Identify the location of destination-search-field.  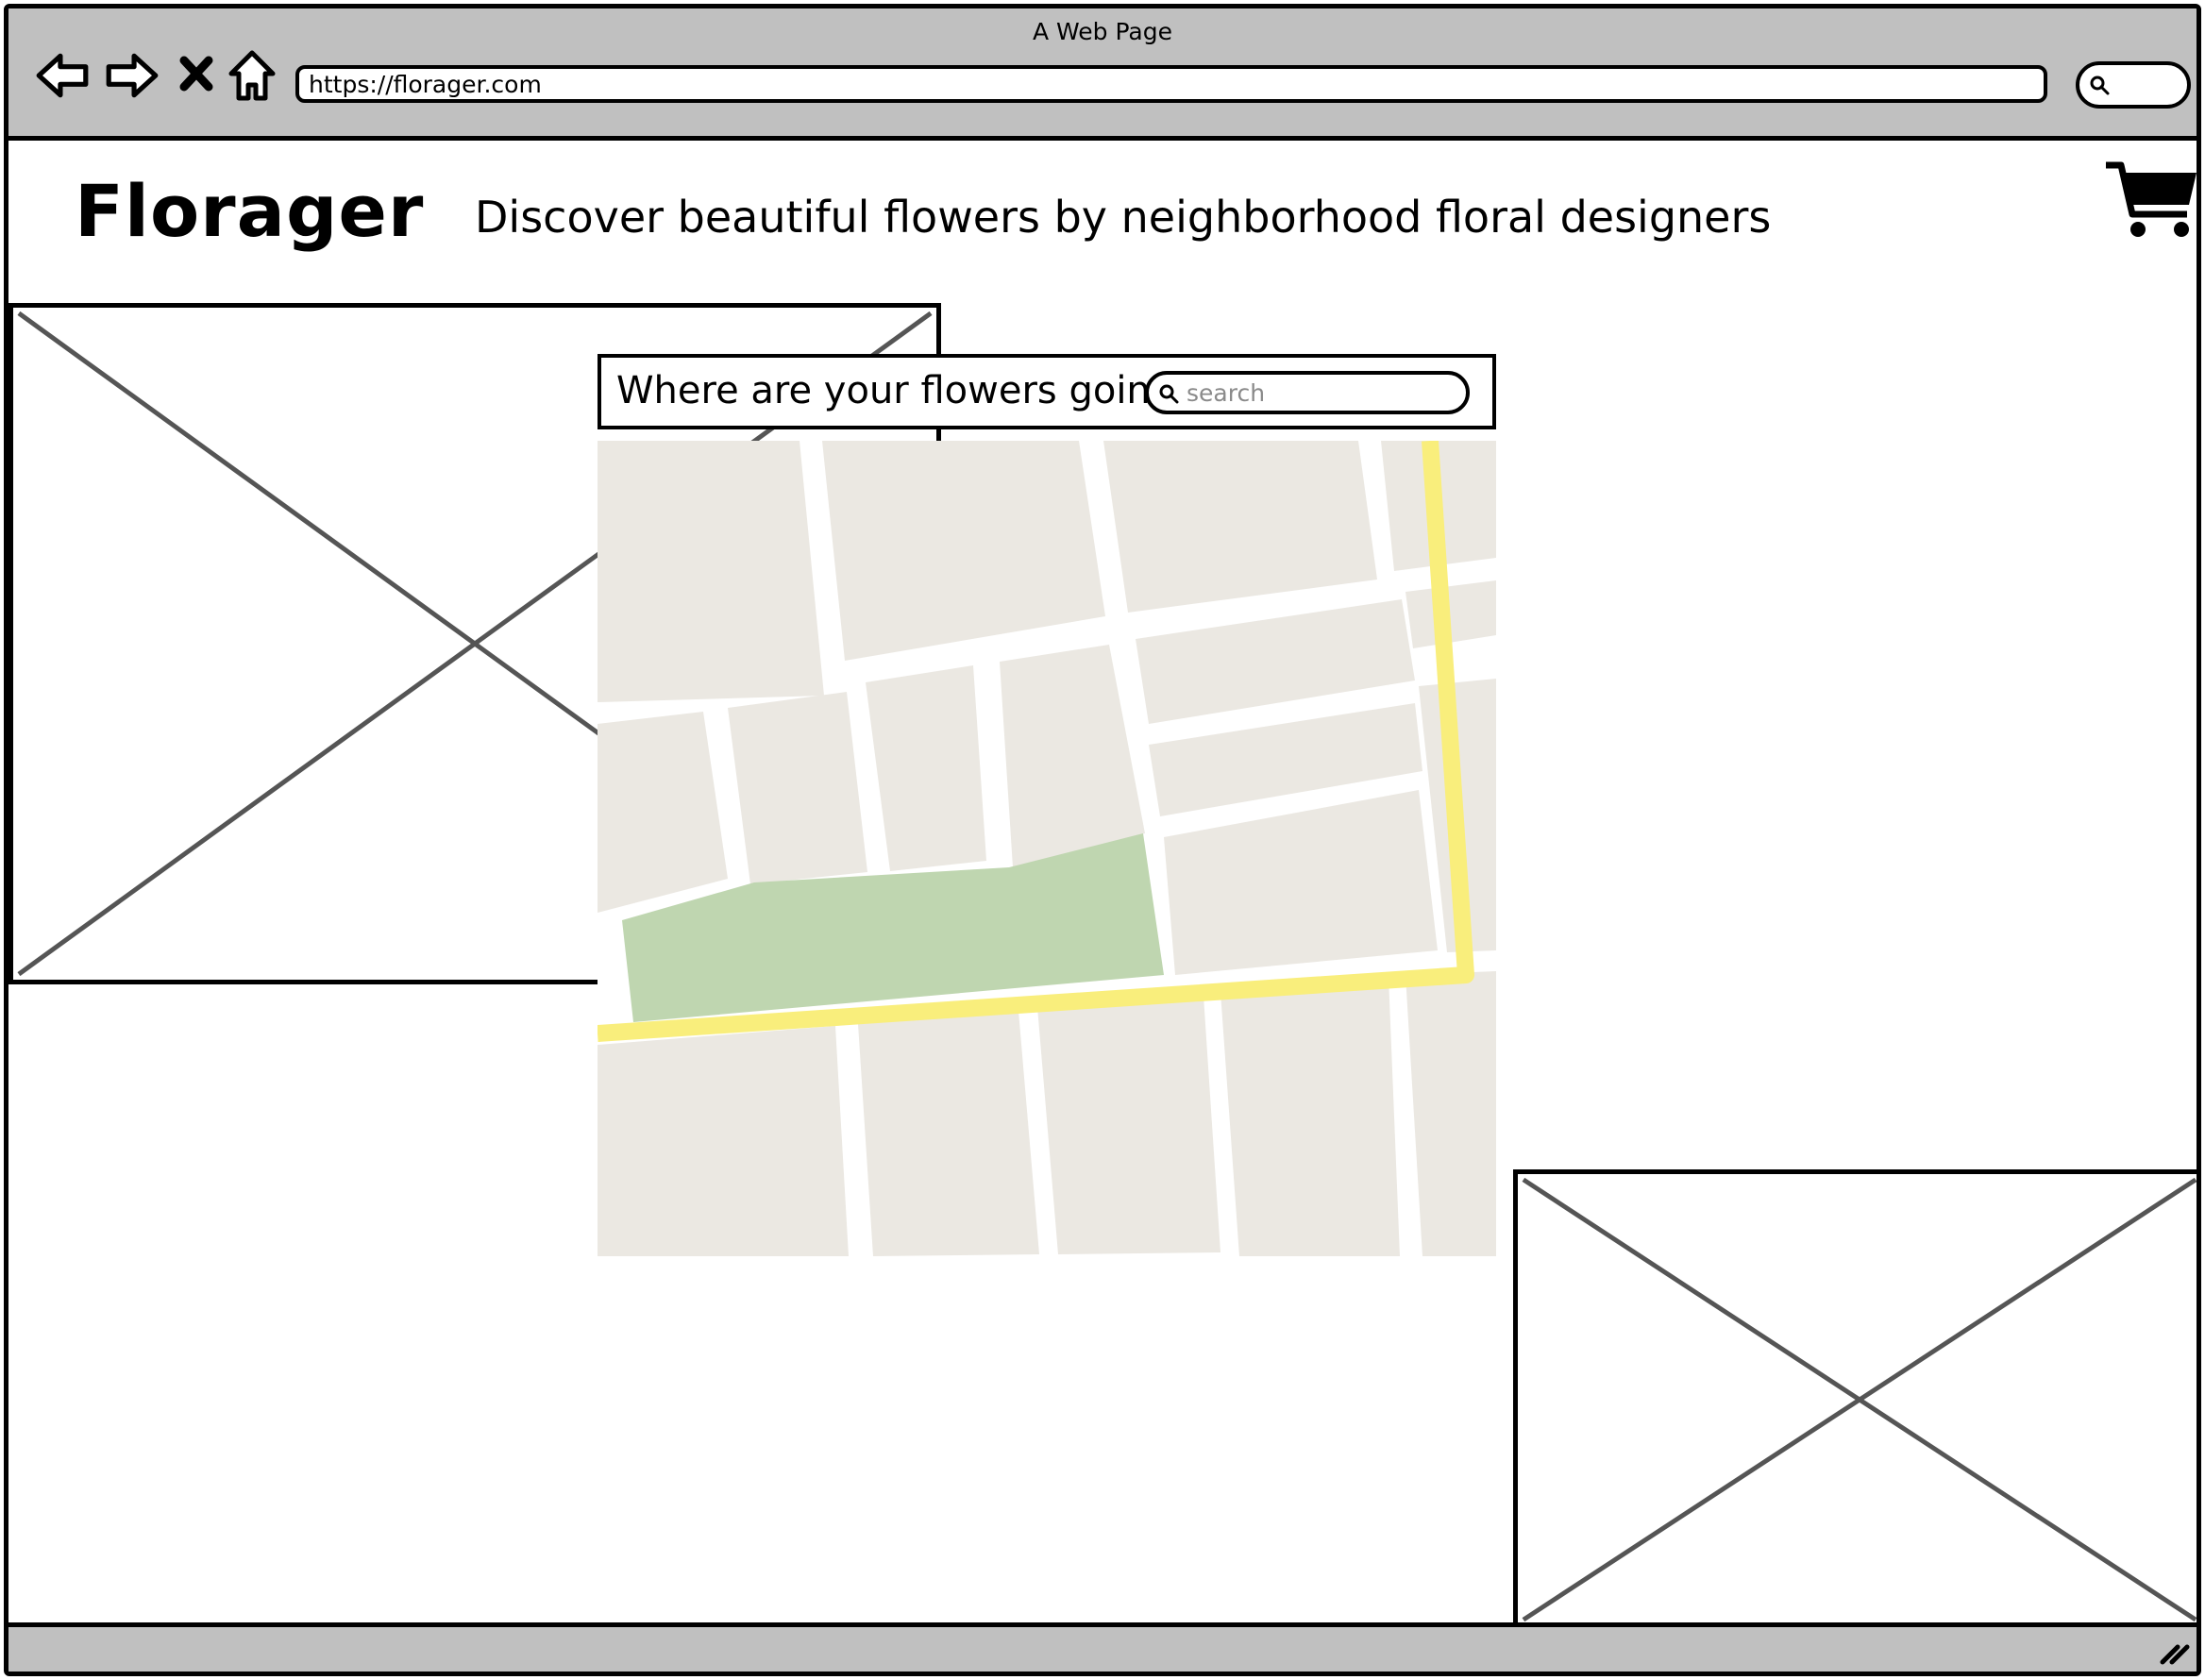
(1307, 392).